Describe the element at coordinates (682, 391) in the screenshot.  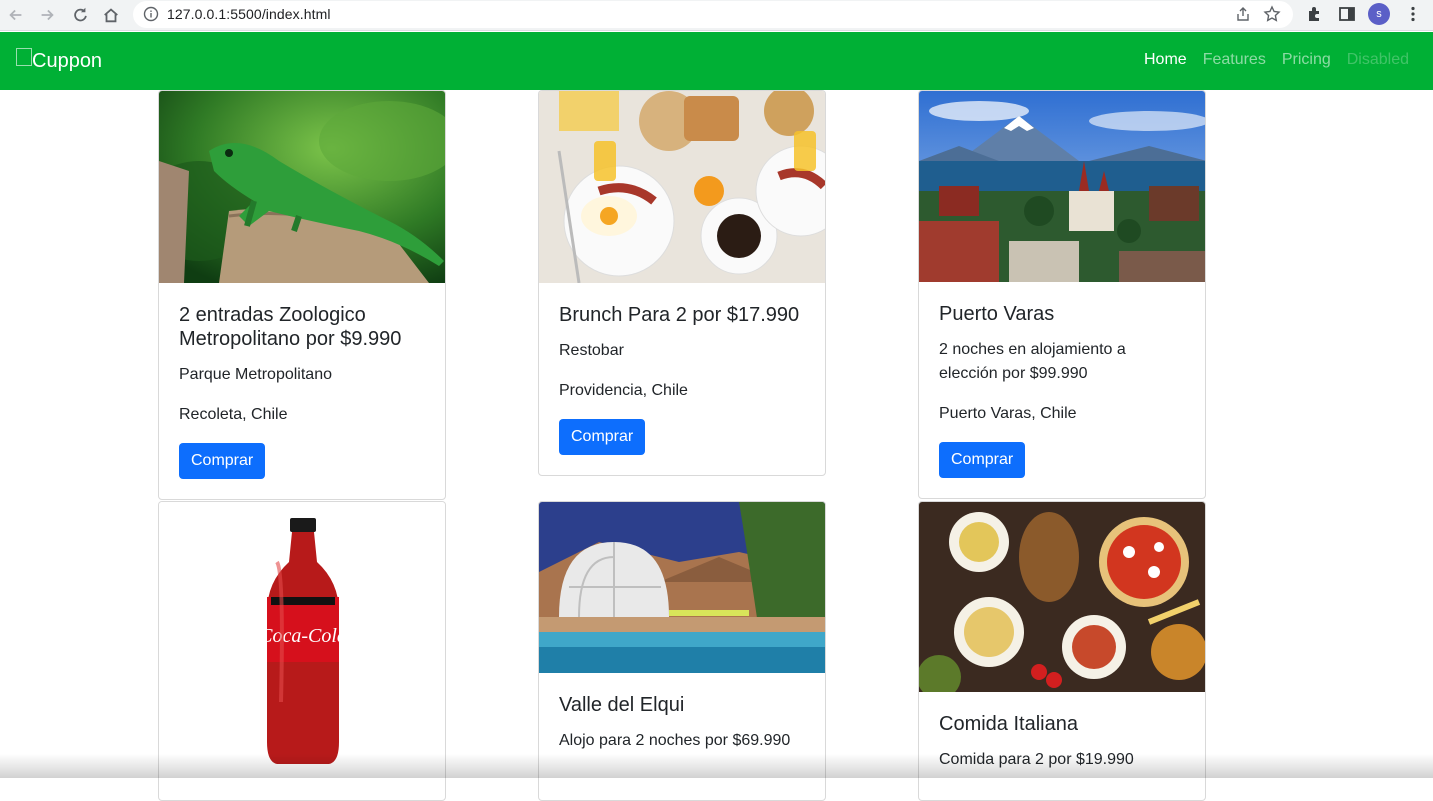
I see `card-location: Providencia, Chile` at that location.